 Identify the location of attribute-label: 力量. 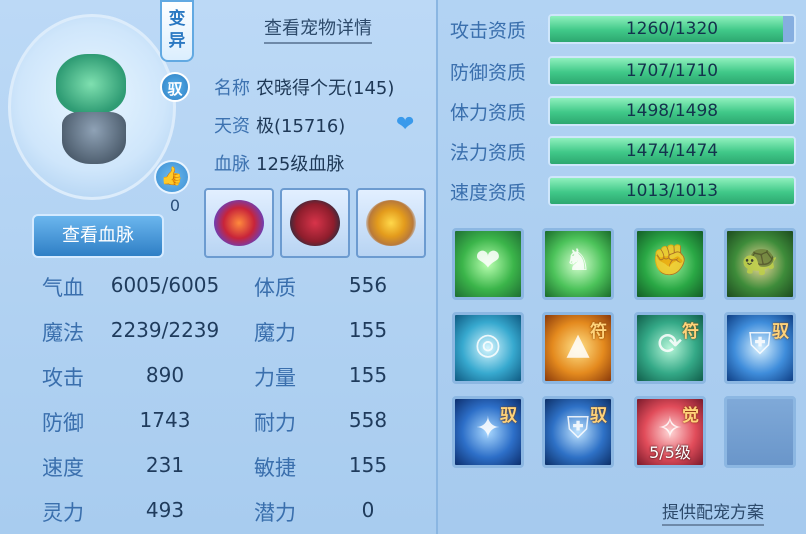
(275, 378).